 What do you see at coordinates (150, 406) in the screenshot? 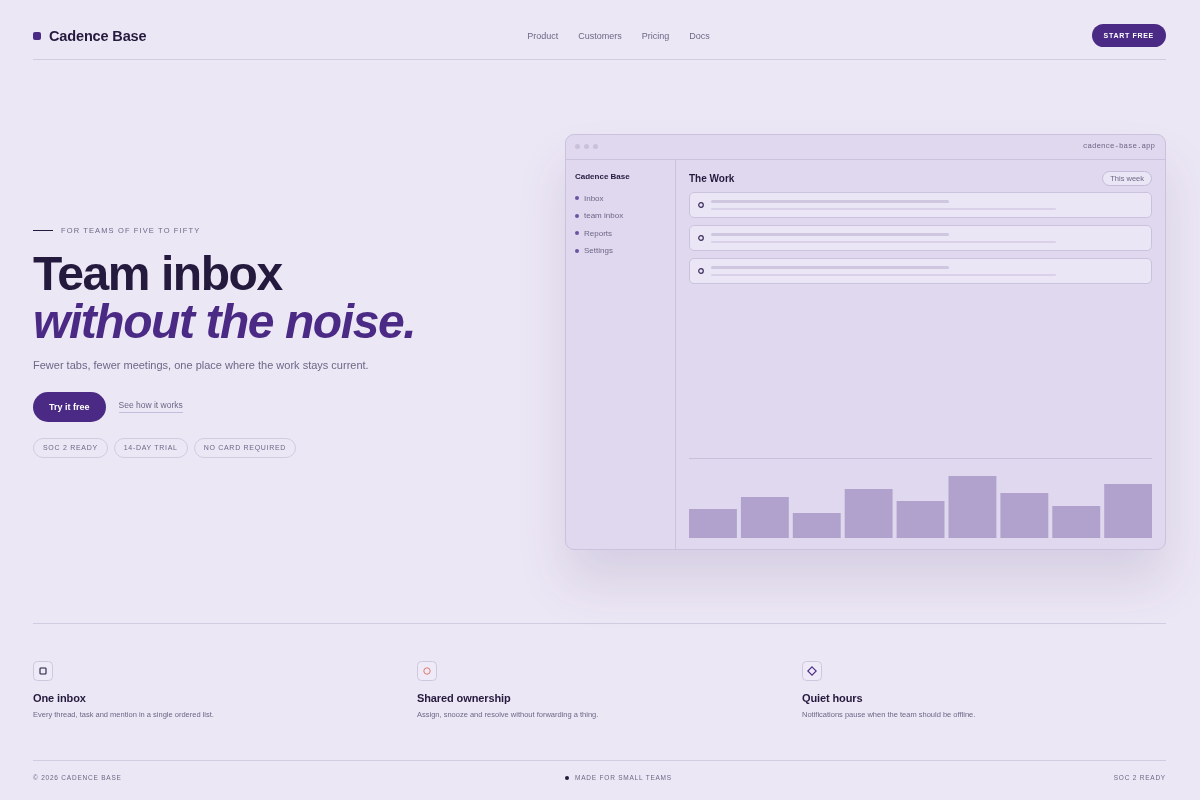
I see `how-it-works-link: See how it works` at bounding box center [150, 406].